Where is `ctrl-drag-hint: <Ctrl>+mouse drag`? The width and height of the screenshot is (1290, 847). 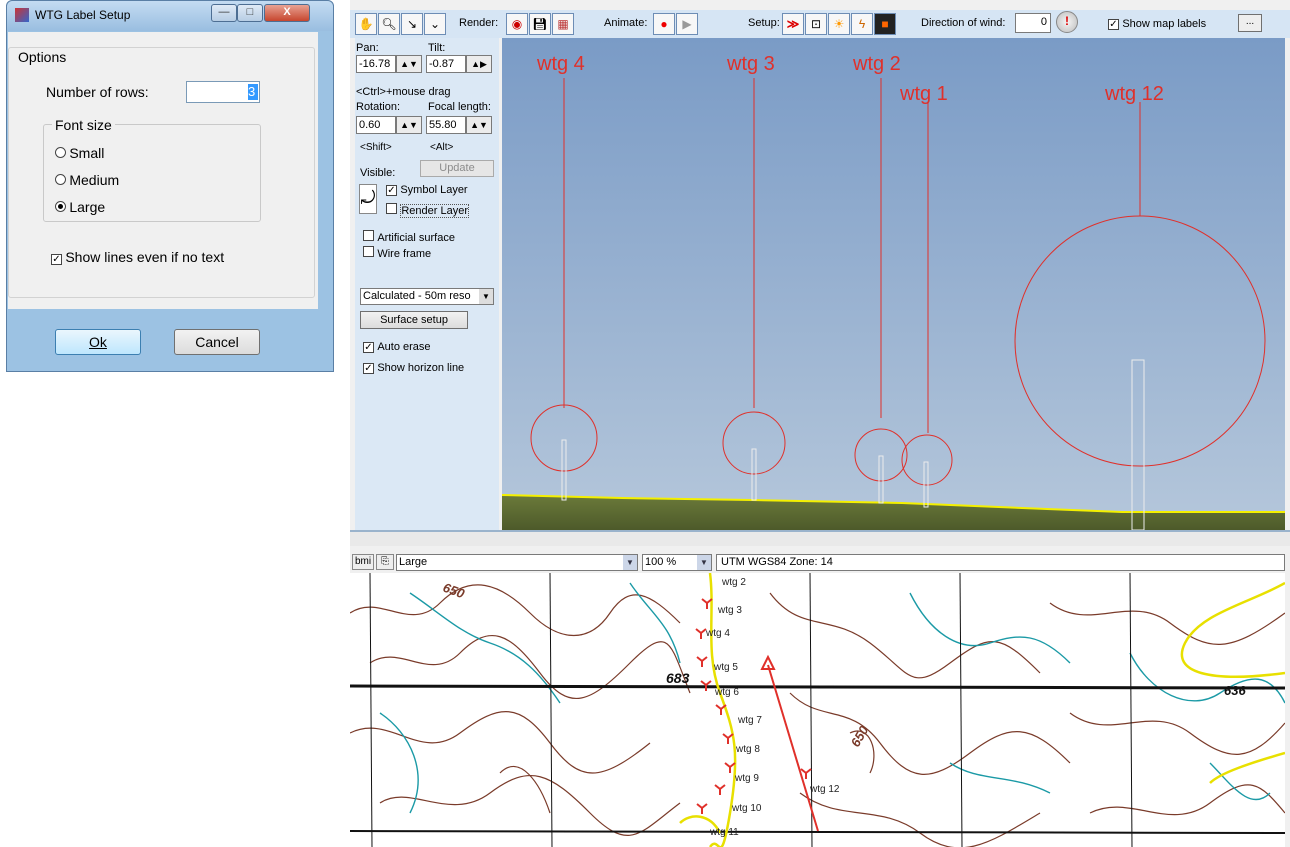
ctrl-drag-hint: <Ctrl>+mouse drag is located at coordinates (403, 92).